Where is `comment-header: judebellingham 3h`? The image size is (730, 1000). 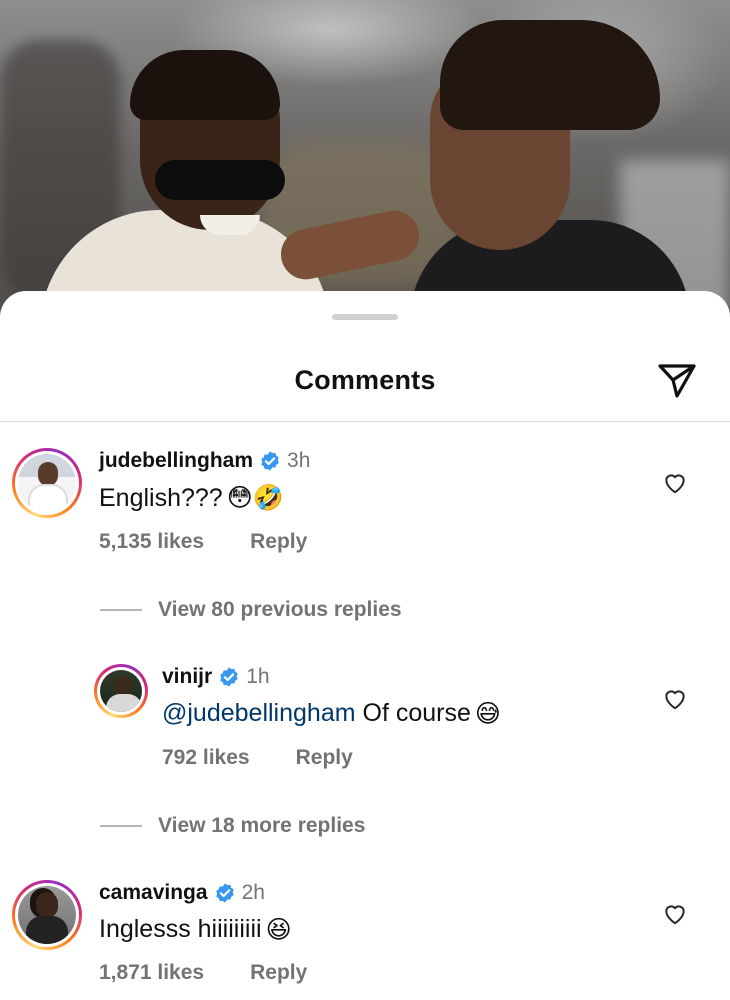
comment-header: judebellingham 3h is located at coordinates (204, 461).